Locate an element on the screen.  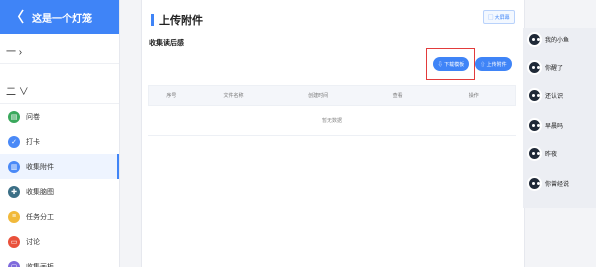
right-list-item-label: 你曾经说 is located at coordinates (557, 185).